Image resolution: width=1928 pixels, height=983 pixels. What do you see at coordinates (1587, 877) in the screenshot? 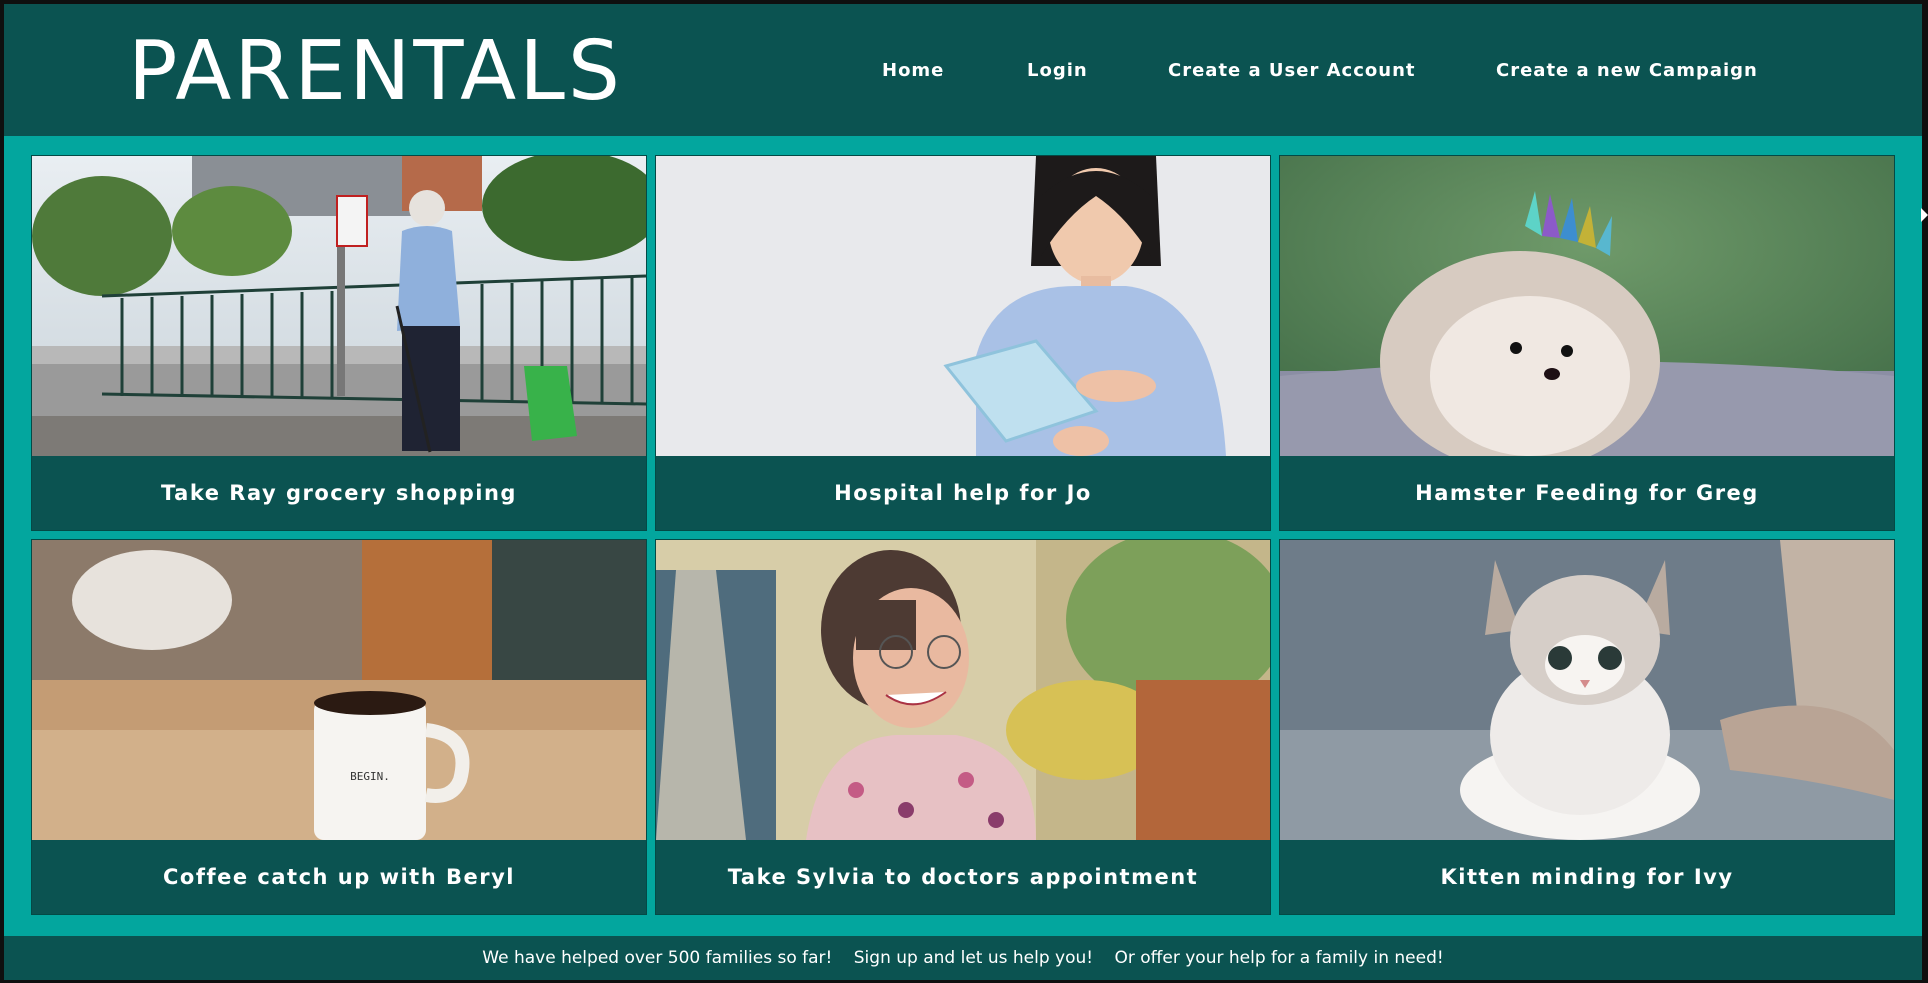
I see `campaign-title: Kitten minding for Ivy` at bounding box center [1587, 877].